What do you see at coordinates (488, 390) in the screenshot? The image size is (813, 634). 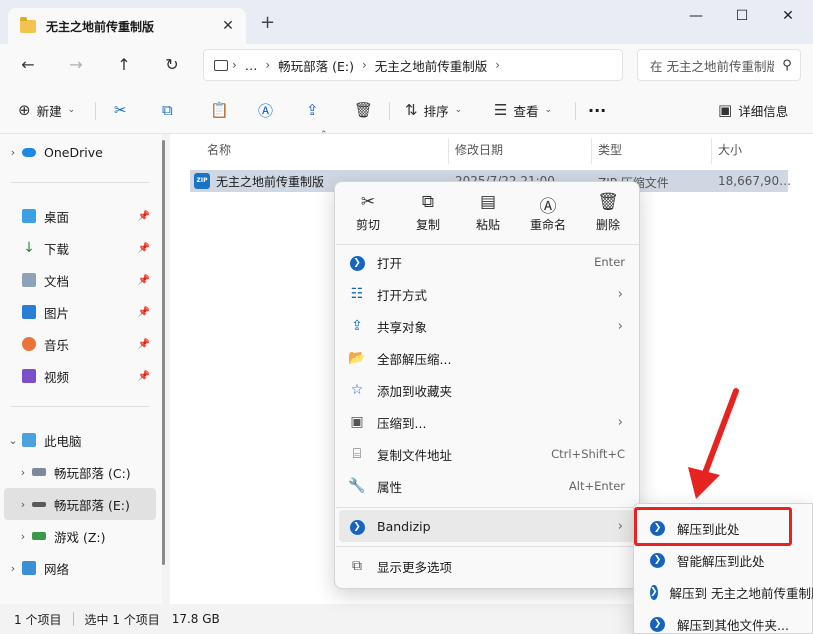 I see `menu-item-add-favorites: ☆ 添加到收藏夹` at bounding box center [488, 390].